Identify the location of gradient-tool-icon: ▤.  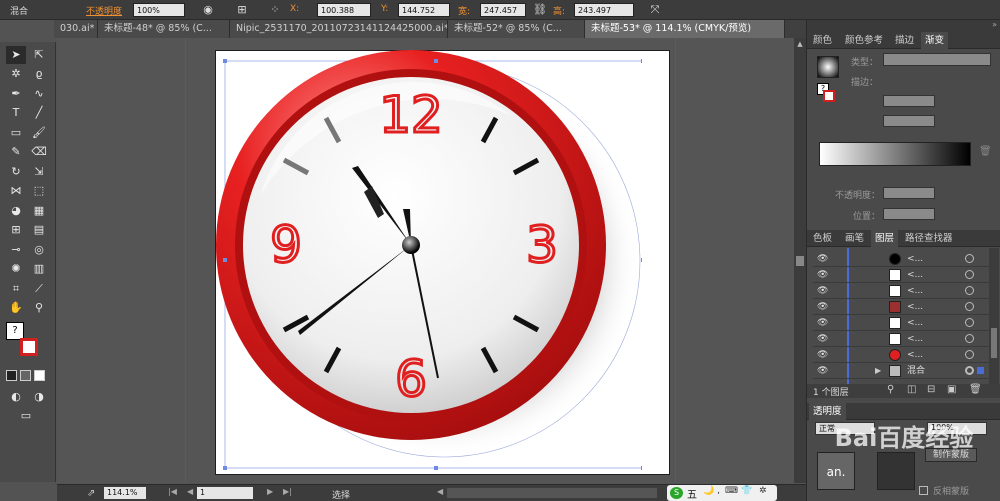
(39, 230).